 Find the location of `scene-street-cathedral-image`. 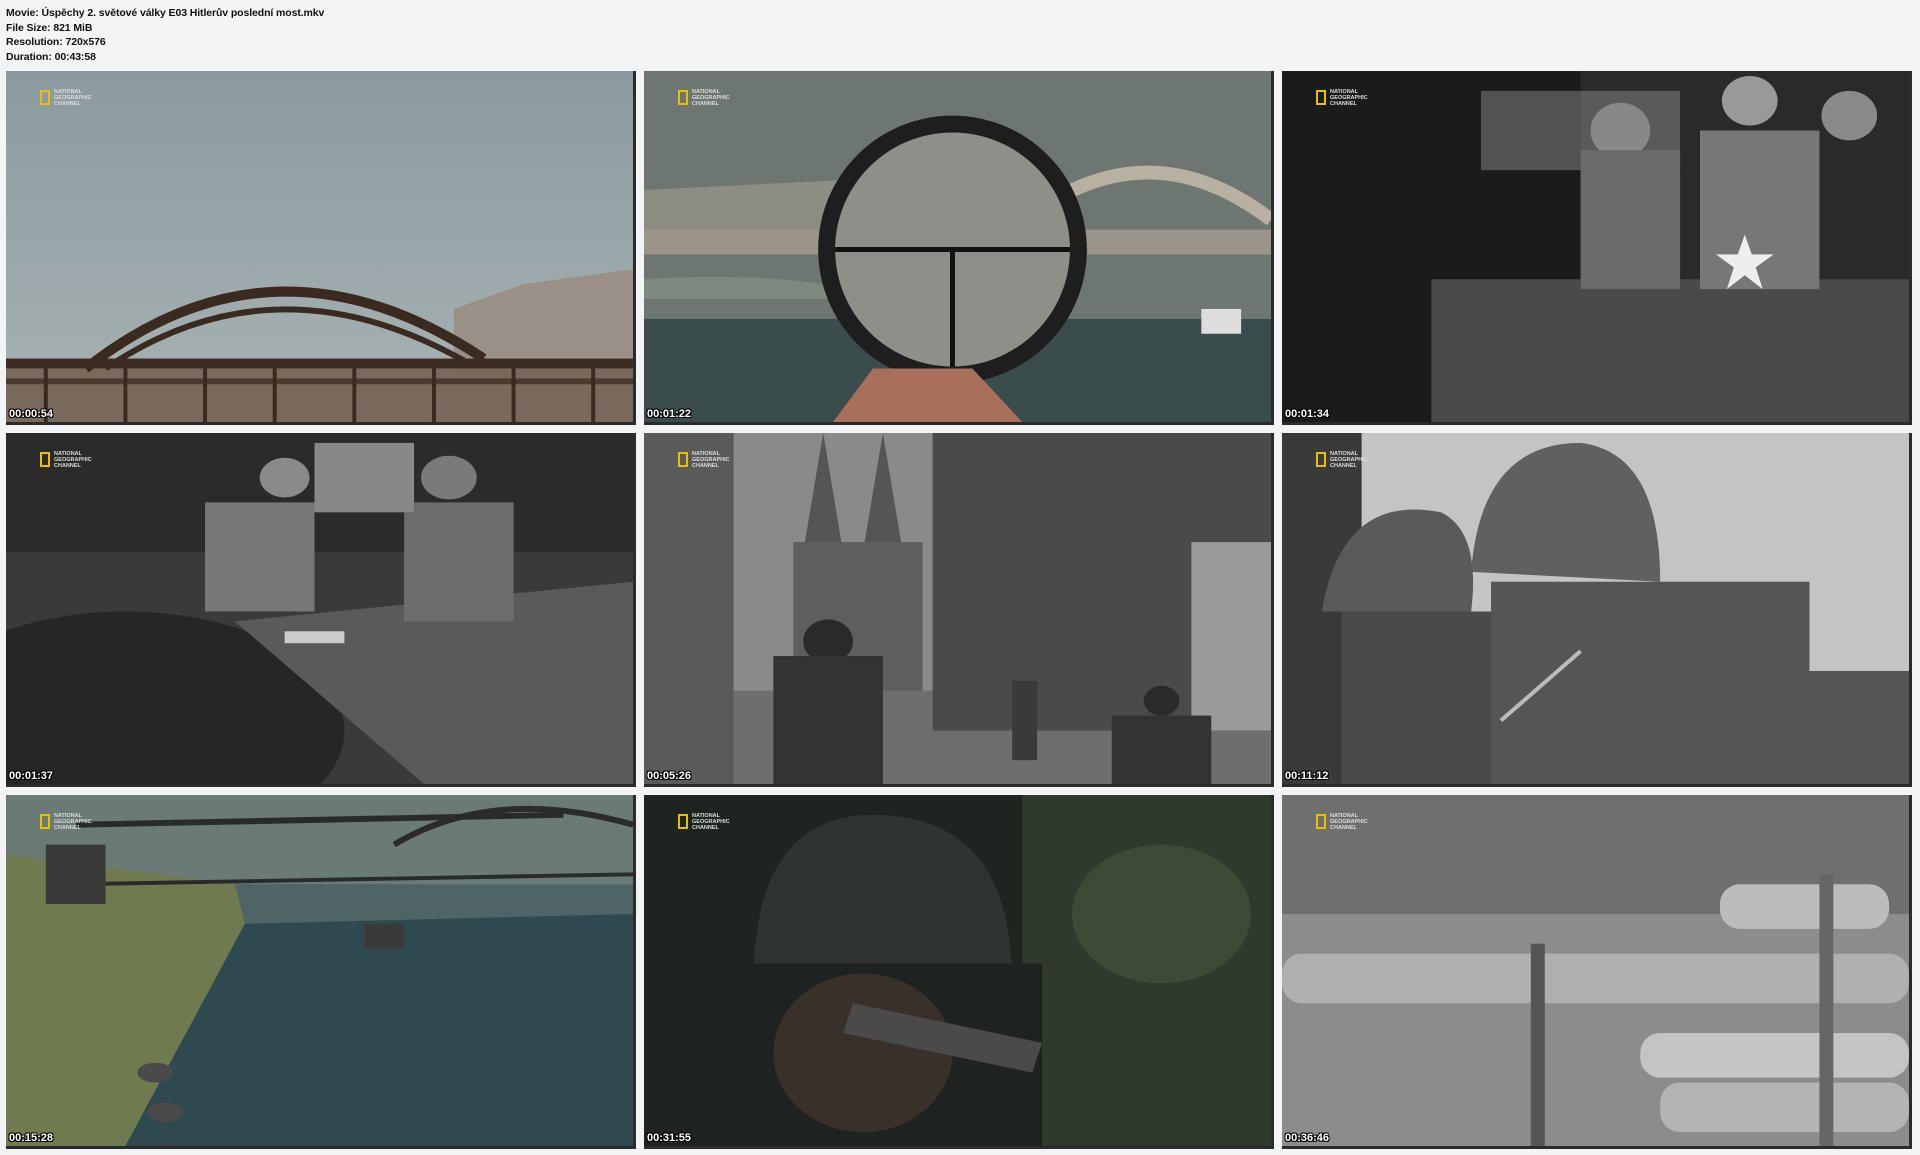

scene-street-cathedral-image is located at coordinates (957, 608).